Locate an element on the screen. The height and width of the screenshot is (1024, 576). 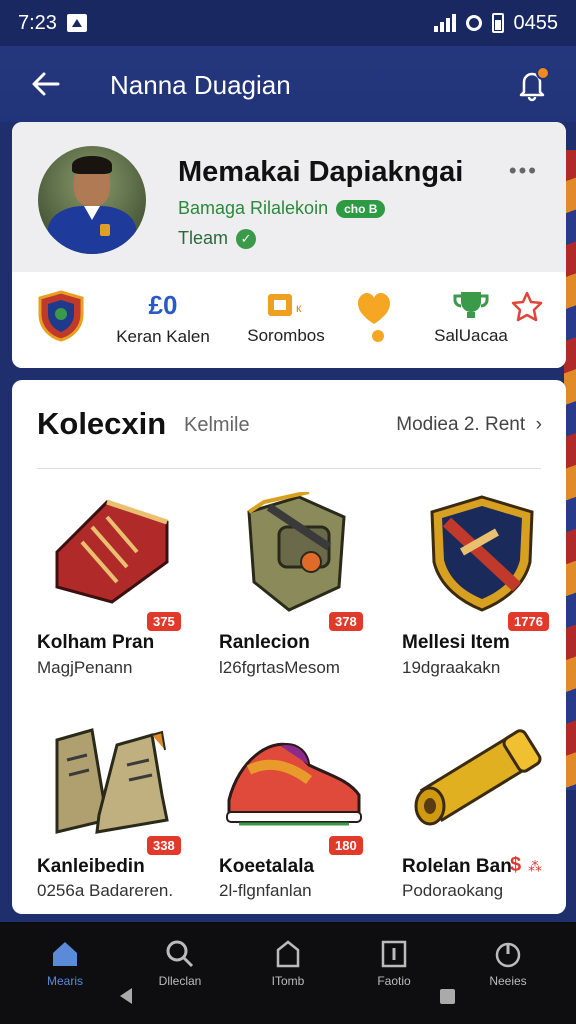
collection-item: 378 Ranlecion l26fgrtasMesom is located at coordinates (299, 587).